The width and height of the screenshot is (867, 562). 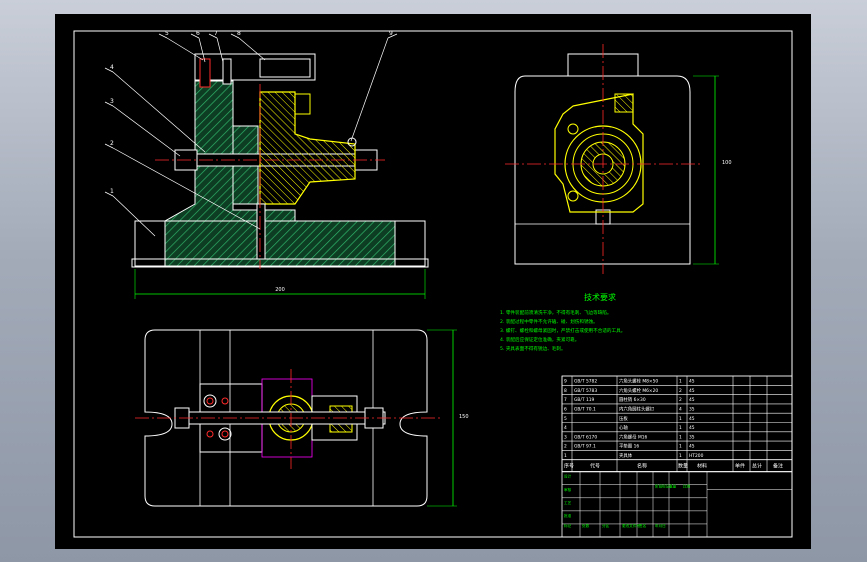 What do you see at coordinates (216, 33) in the screenshot?
I see `balloon-7: 7` at bounding box center [216, 33].